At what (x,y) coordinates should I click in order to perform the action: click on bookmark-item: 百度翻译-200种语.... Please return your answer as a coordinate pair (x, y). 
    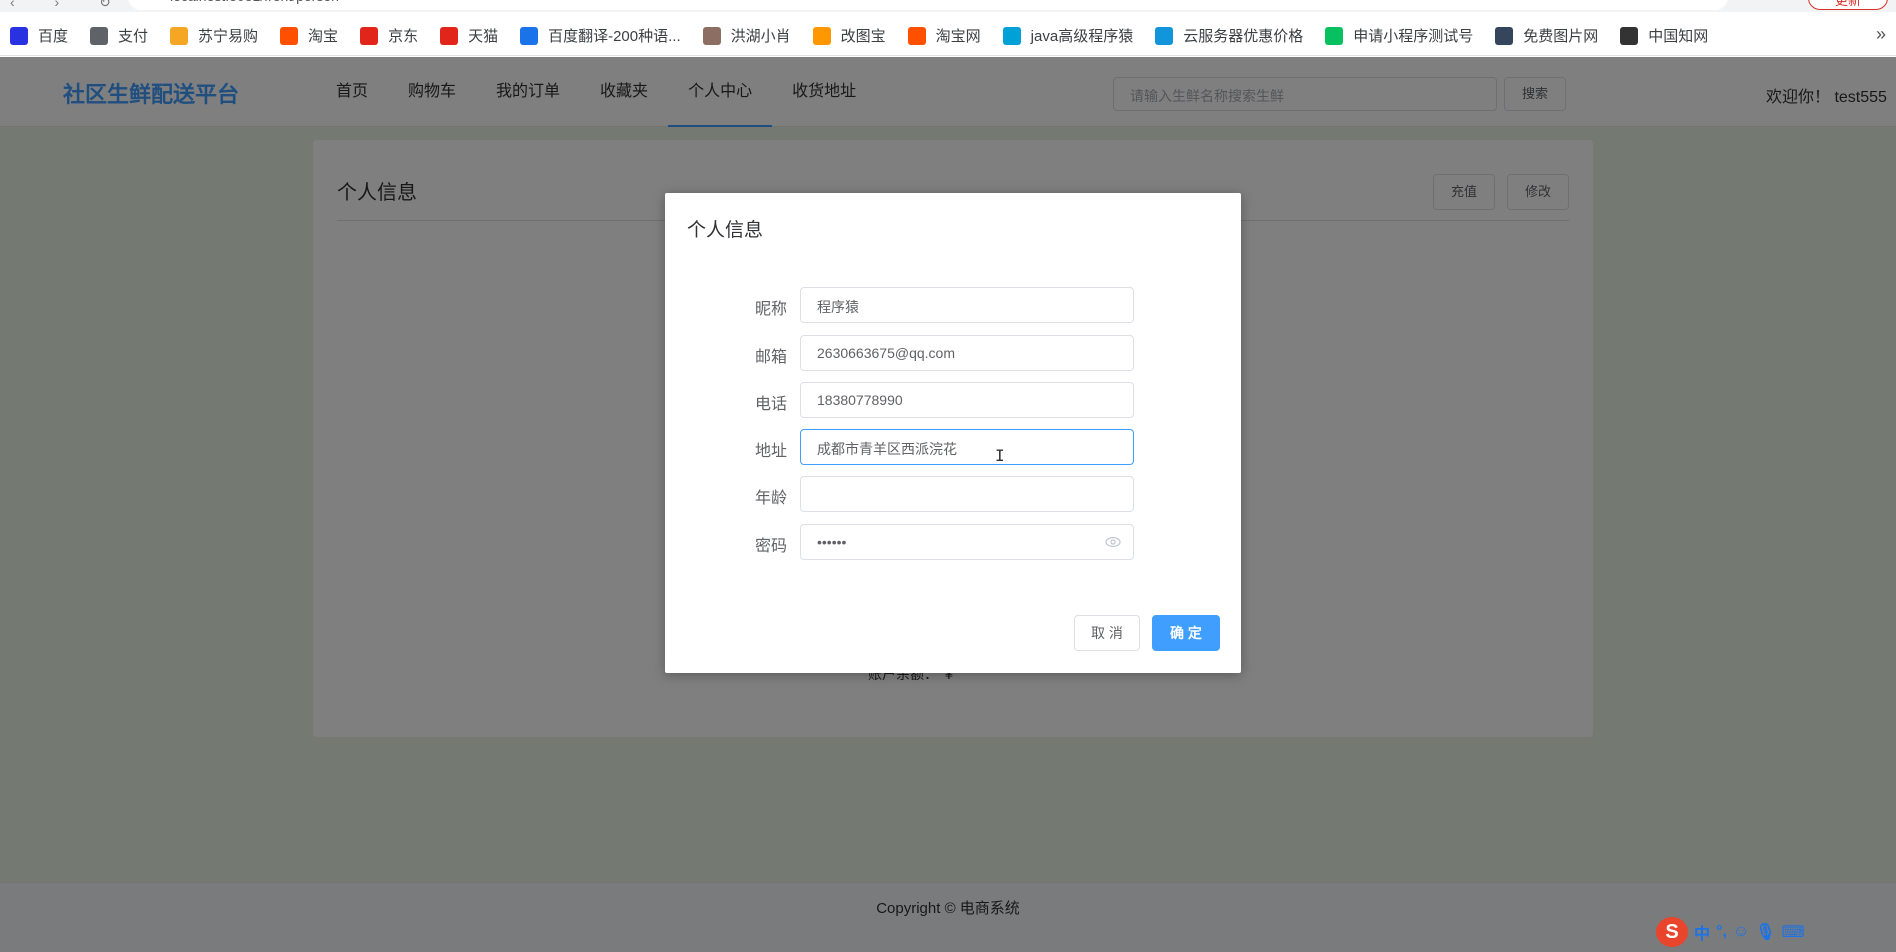
    Looking at the image, I should click on (600, 35).